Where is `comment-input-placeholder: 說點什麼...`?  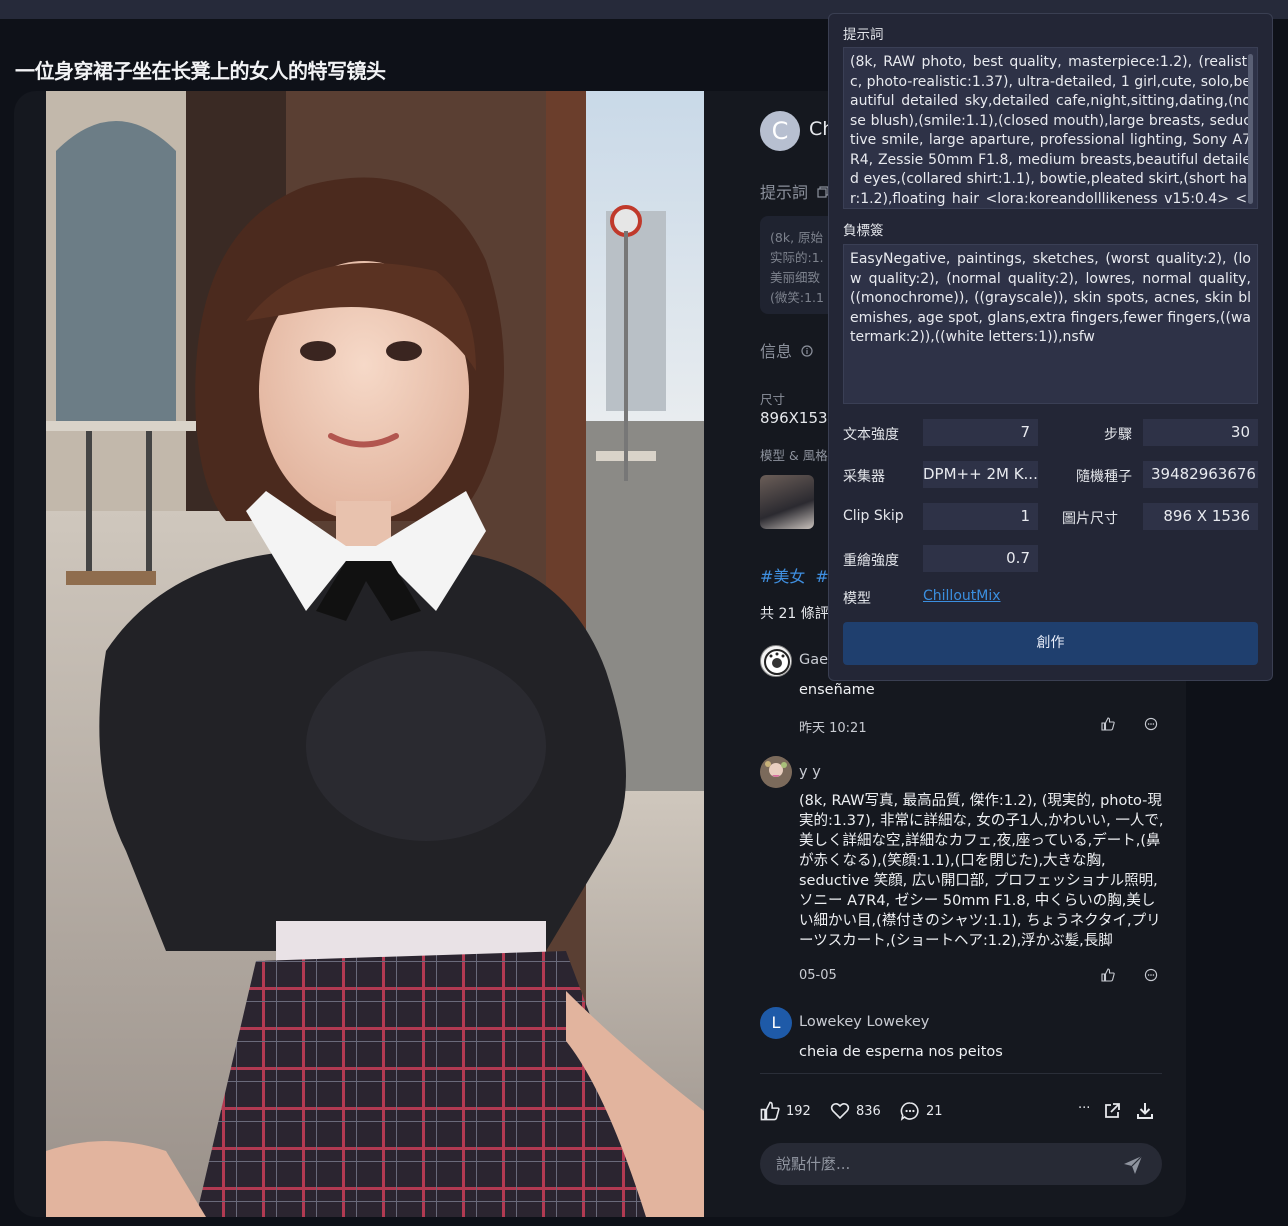
comment-input-placeholder: 說點什麼... is located at coordinates (813, 1164).